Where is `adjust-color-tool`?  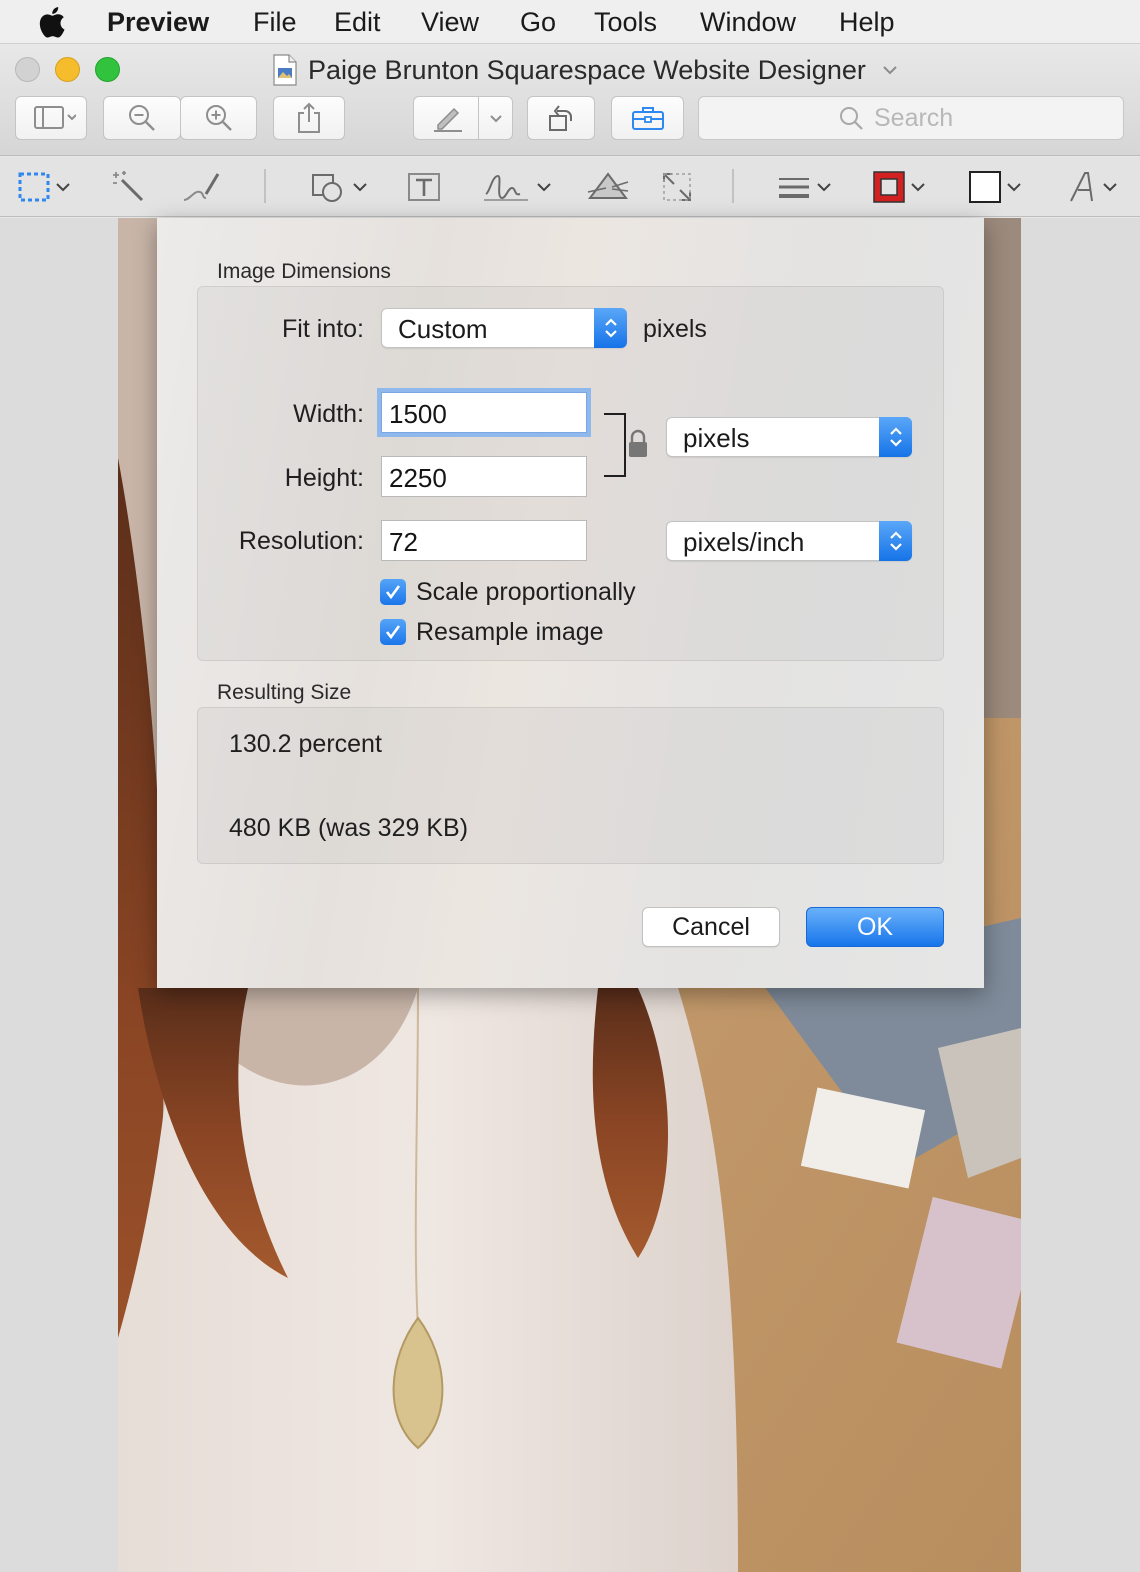
adjust-color-tool is located at coordinates (608, 187).